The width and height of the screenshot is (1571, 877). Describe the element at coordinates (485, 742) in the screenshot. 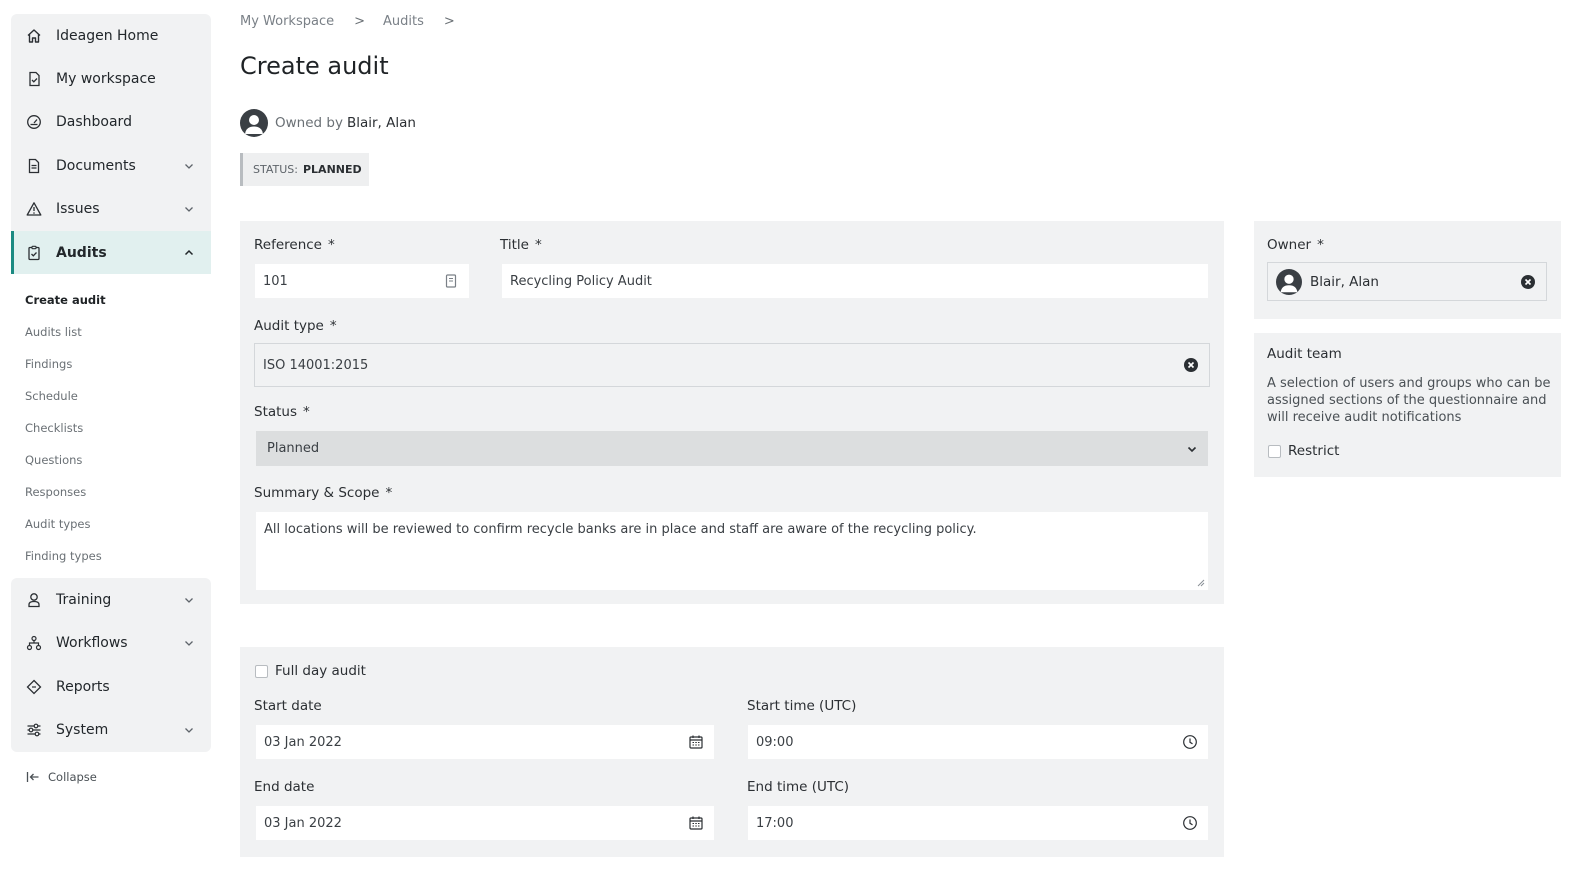

I see `start-date-field: 03 Jan 2022` at that location.